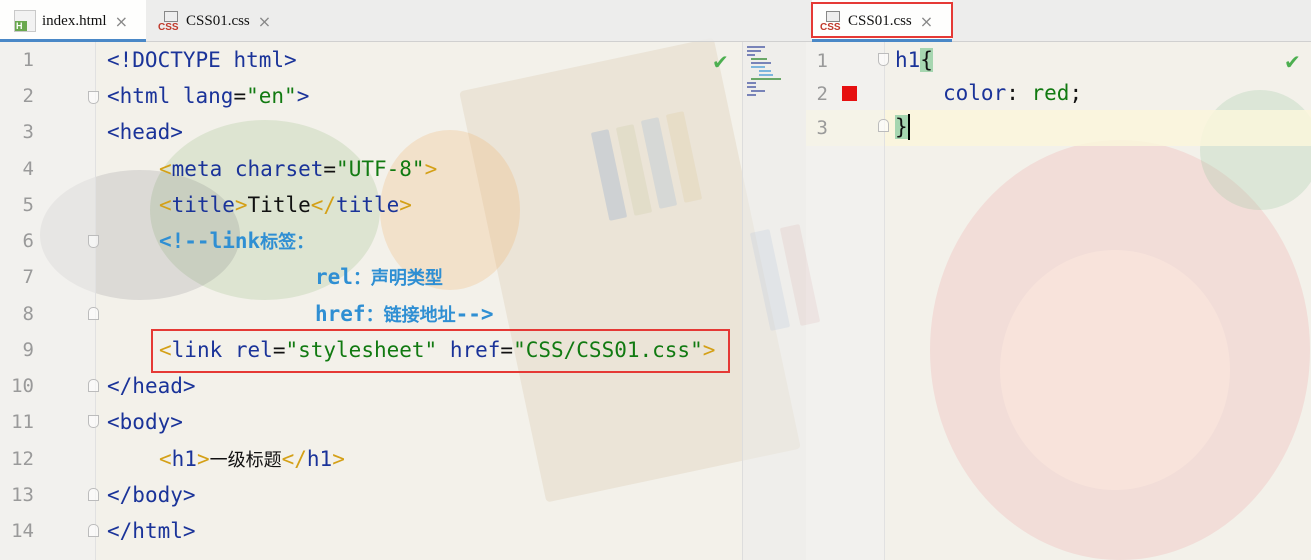  I want to click on html-editor-tabbar: H index.html × CSS CSS01.css ×, so click(403, 21).